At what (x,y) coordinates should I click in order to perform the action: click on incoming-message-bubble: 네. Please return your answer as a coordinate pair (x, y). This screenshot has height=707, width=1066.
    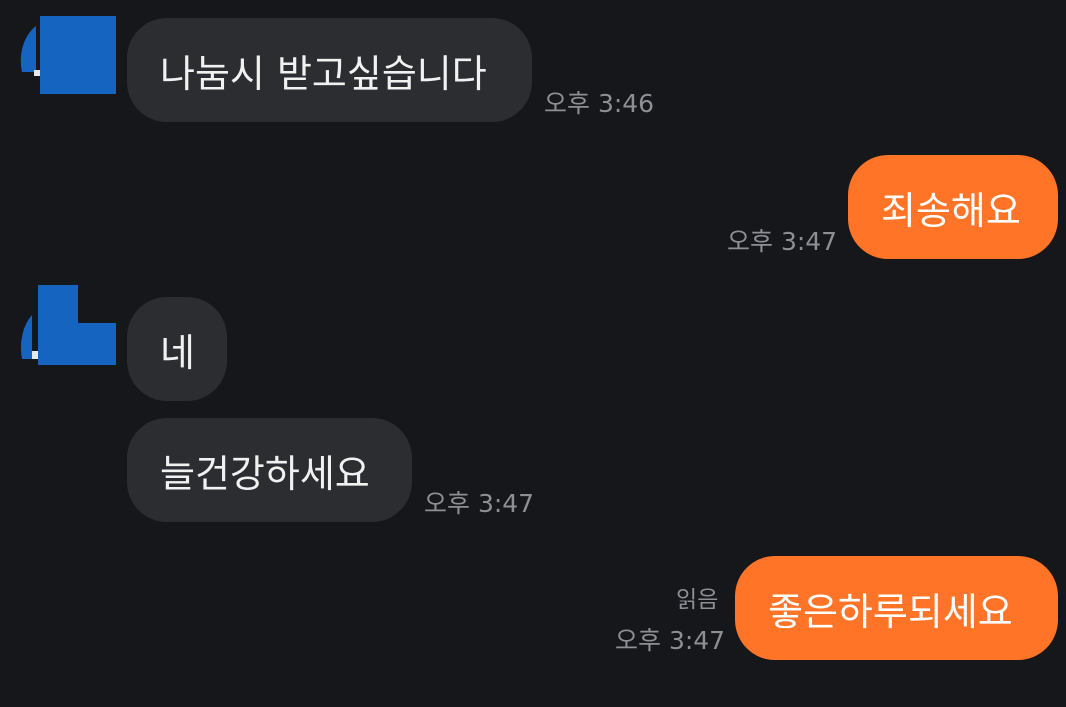
    Looking at the image, I should click on (177, 349).